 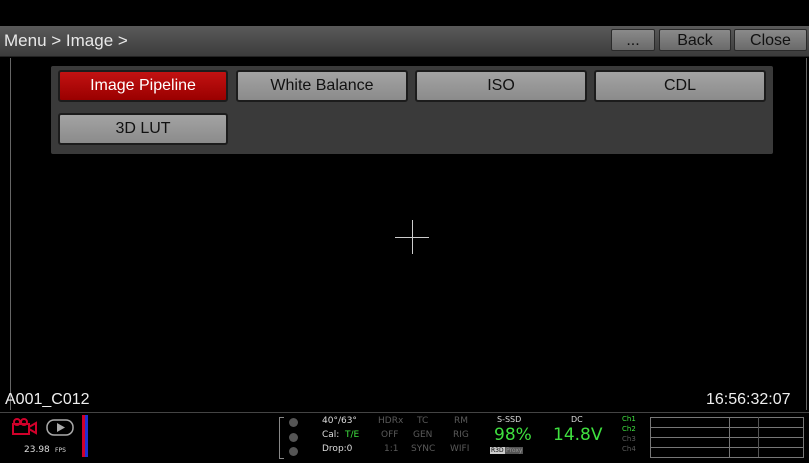 I want to click on back-button: Back, so click(x=695, y=40).